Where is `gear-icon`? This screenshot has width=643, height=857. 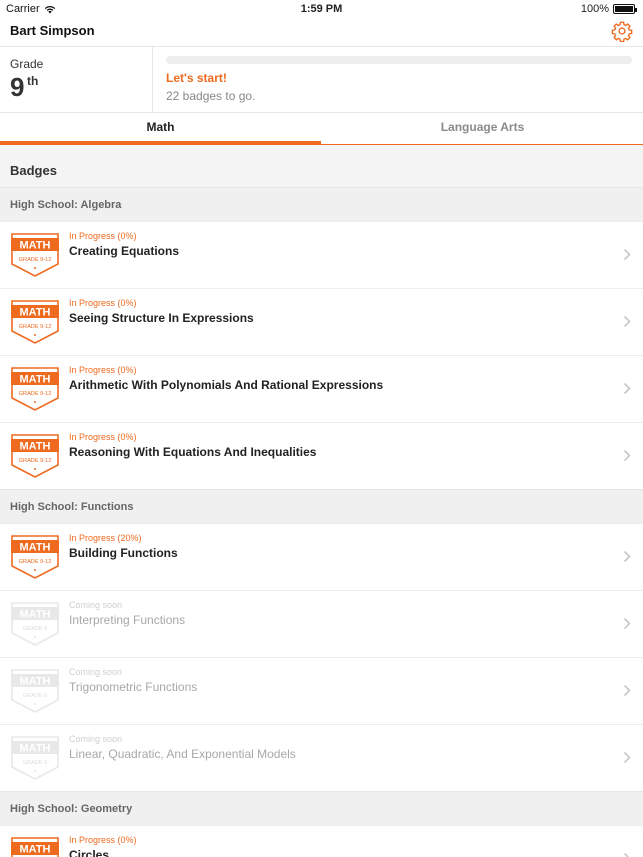 gear-icon is located at coordinates (622, 31).